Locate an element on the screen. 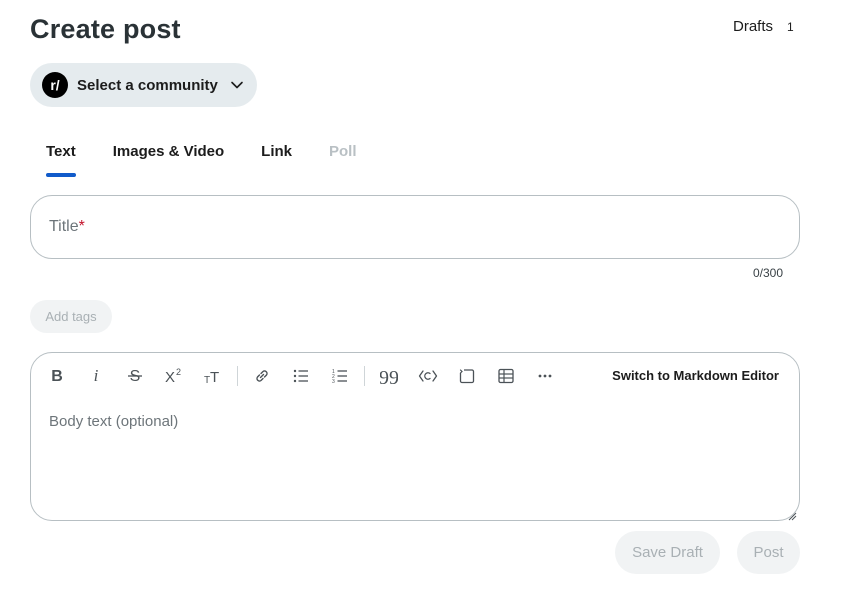 The image size is (859, 607). link-icon is located at coordinates (262, 376).